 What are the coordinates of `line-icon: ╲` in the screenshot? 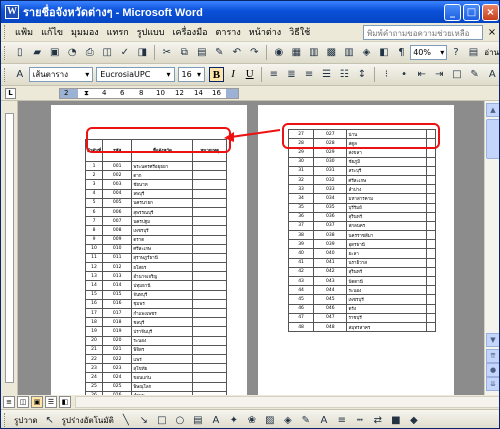 It's located at (126, 420).